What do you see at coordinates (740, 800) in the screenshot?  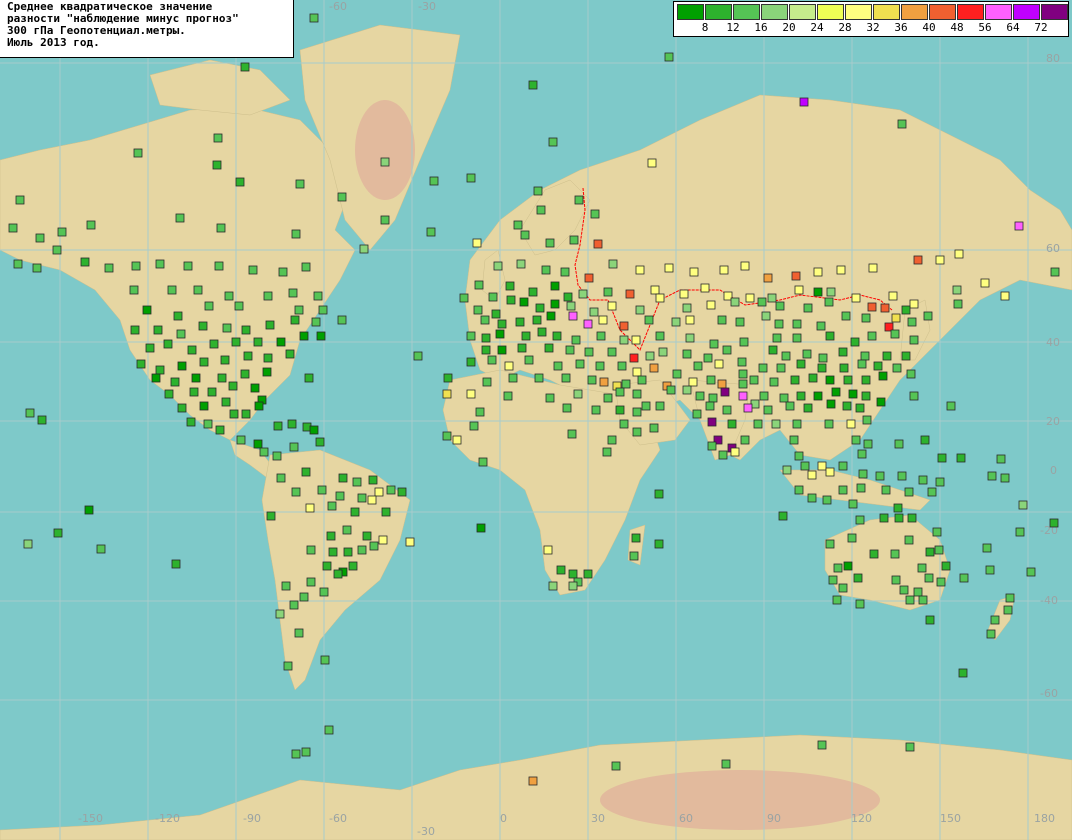 I see `antarctic-highland` at bounding box center [740, 800].